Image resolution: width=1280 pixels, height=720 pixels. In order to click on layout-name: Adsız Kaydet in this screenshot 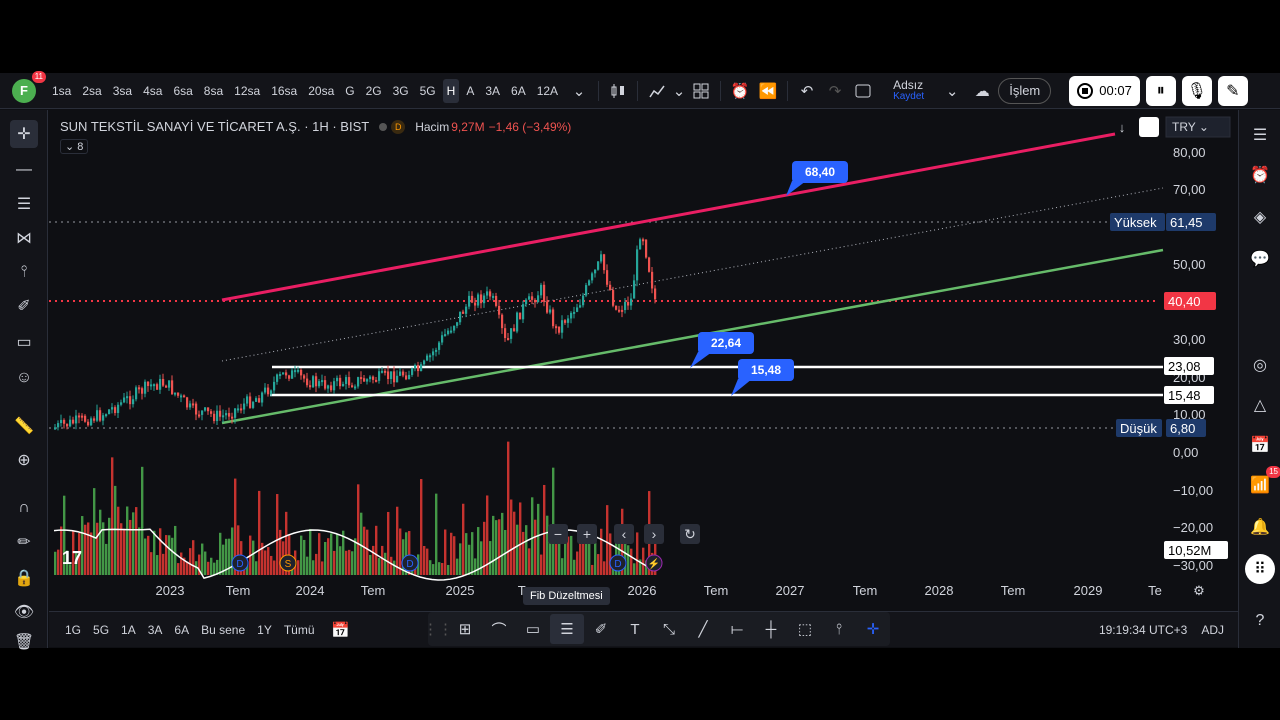, I will do `click(908, 91)`.